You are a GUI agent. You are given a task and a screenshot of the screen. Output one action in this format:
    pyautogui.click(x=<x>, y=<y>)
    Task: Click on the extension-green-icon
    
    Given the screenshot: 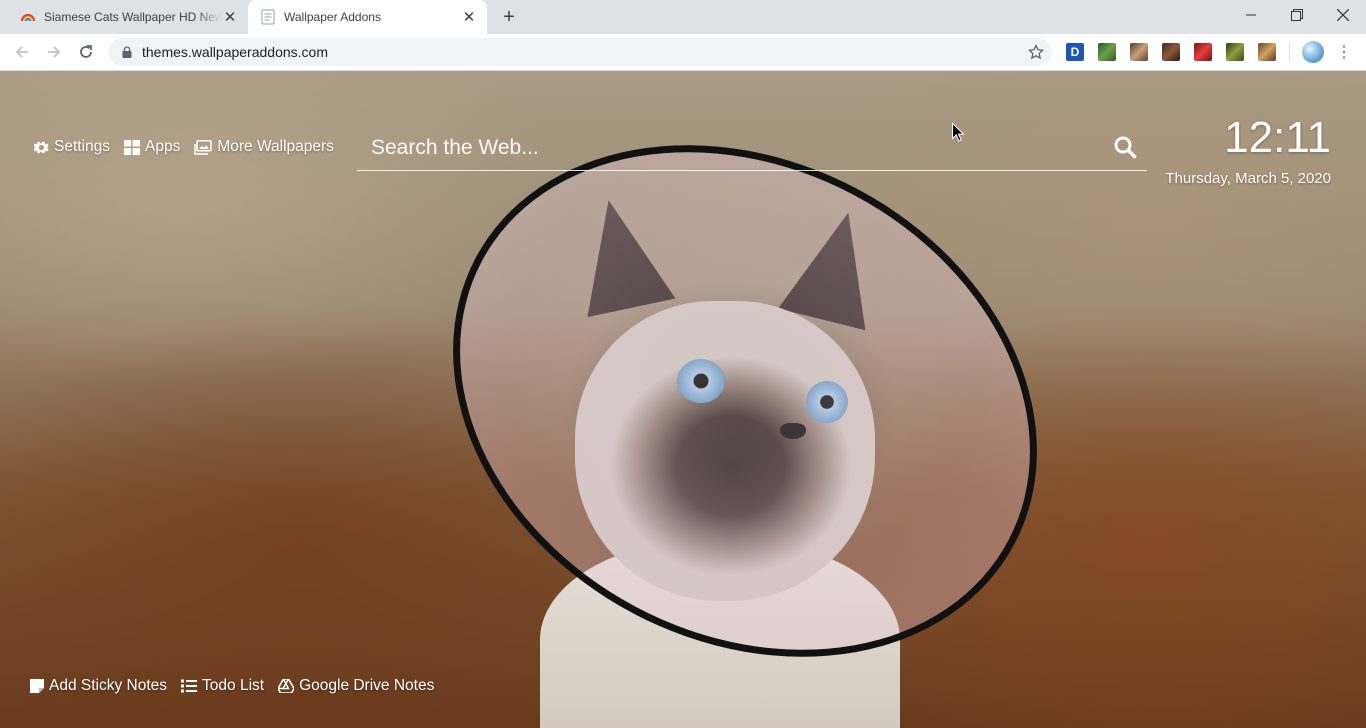 What is the action you would take?
    pyautogui.click(x=1235, y=52)
    